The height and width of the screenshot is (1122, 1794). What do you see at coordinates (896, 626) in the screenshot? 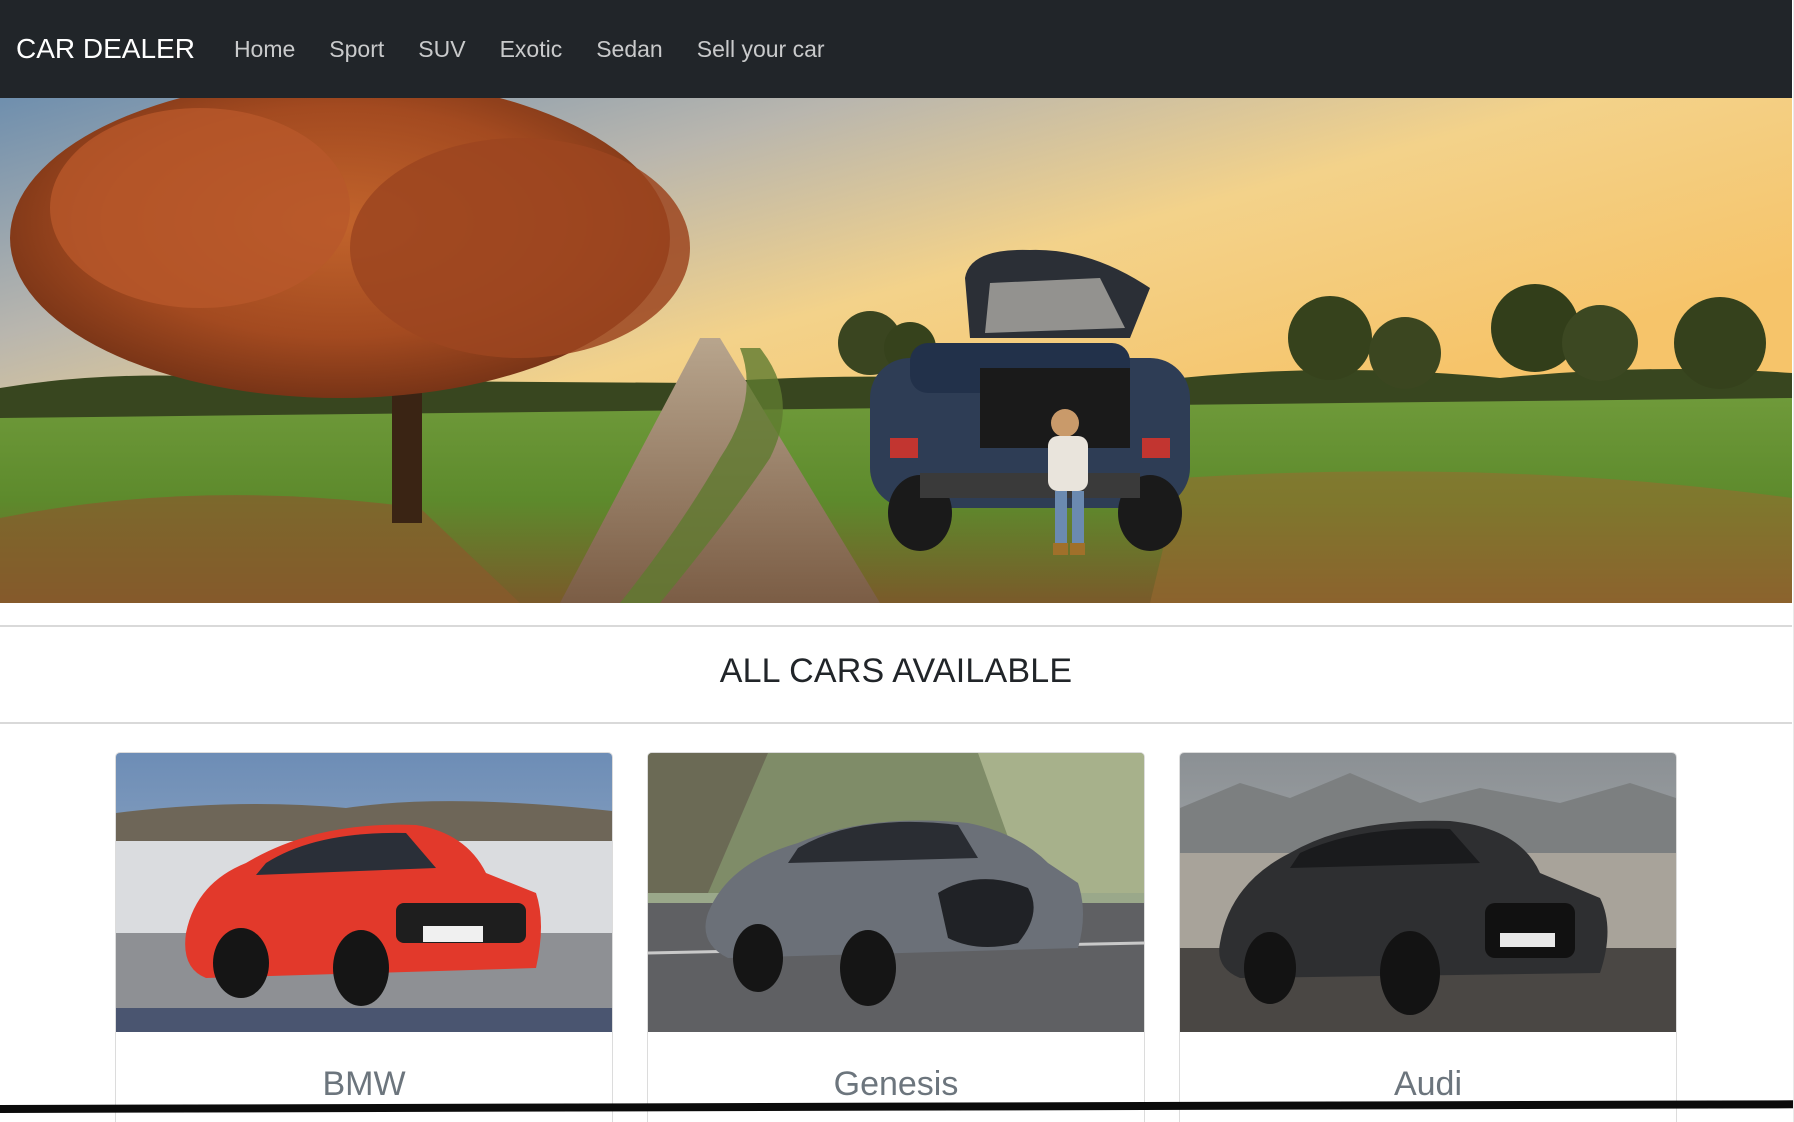
I see `section-divider-top` at bounding box center [896, 626].